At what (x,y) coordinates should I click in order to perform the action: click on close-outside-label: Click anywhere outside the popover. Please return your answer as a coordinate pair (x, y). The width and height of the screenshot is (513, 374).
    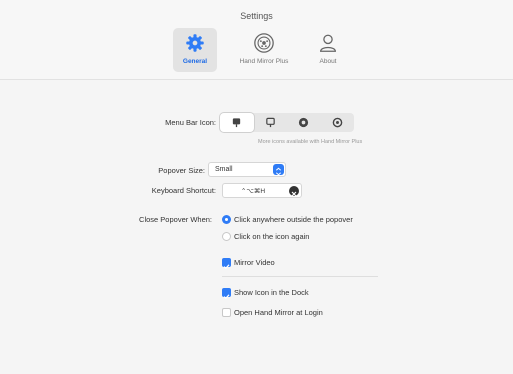
    Looking at the image, I should click on (293, 219).